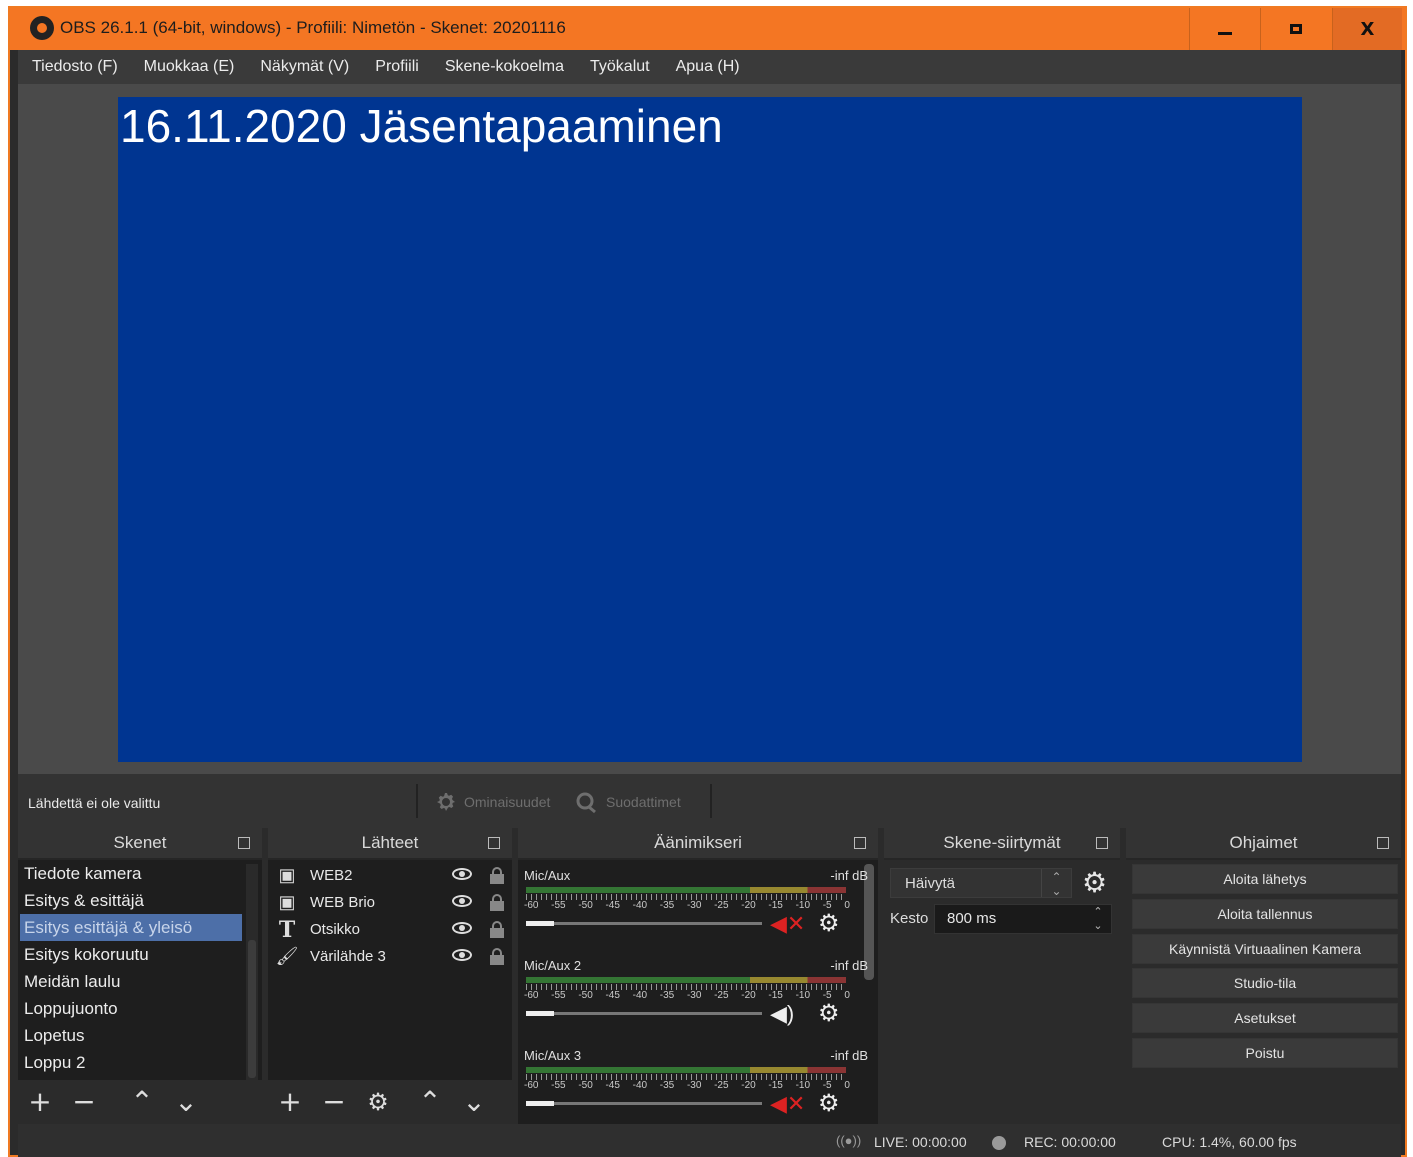 The image size is (1413, 1157). What do you see at coordinates (390, 902) in the screenshot?
I see `source-item: ▣ WEB Brio` at bounding box center [390, 902].